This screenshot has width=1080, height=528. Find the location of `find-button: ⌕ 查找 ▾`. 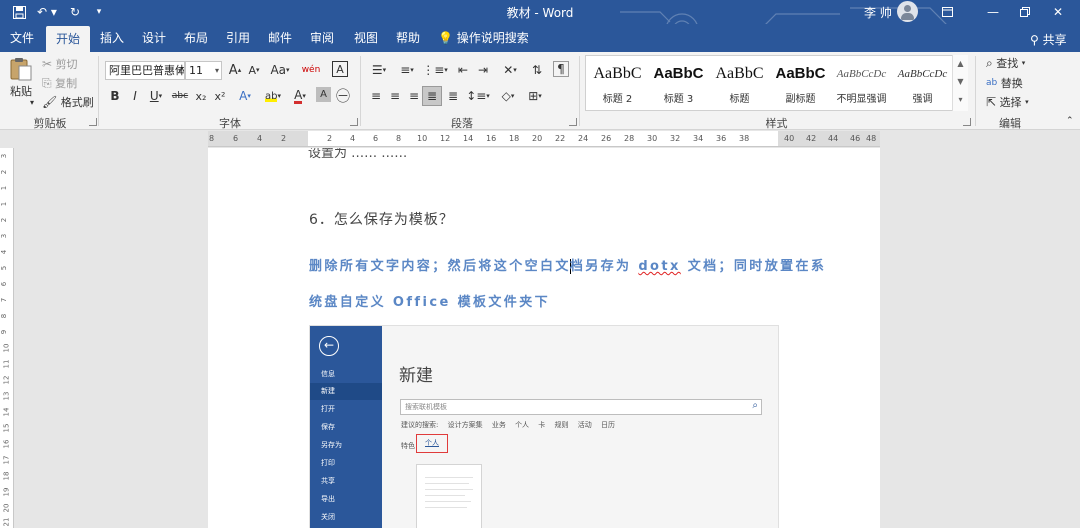

find-button: ⌕ 查找 ▾ is located at coordinates (1005, 63).